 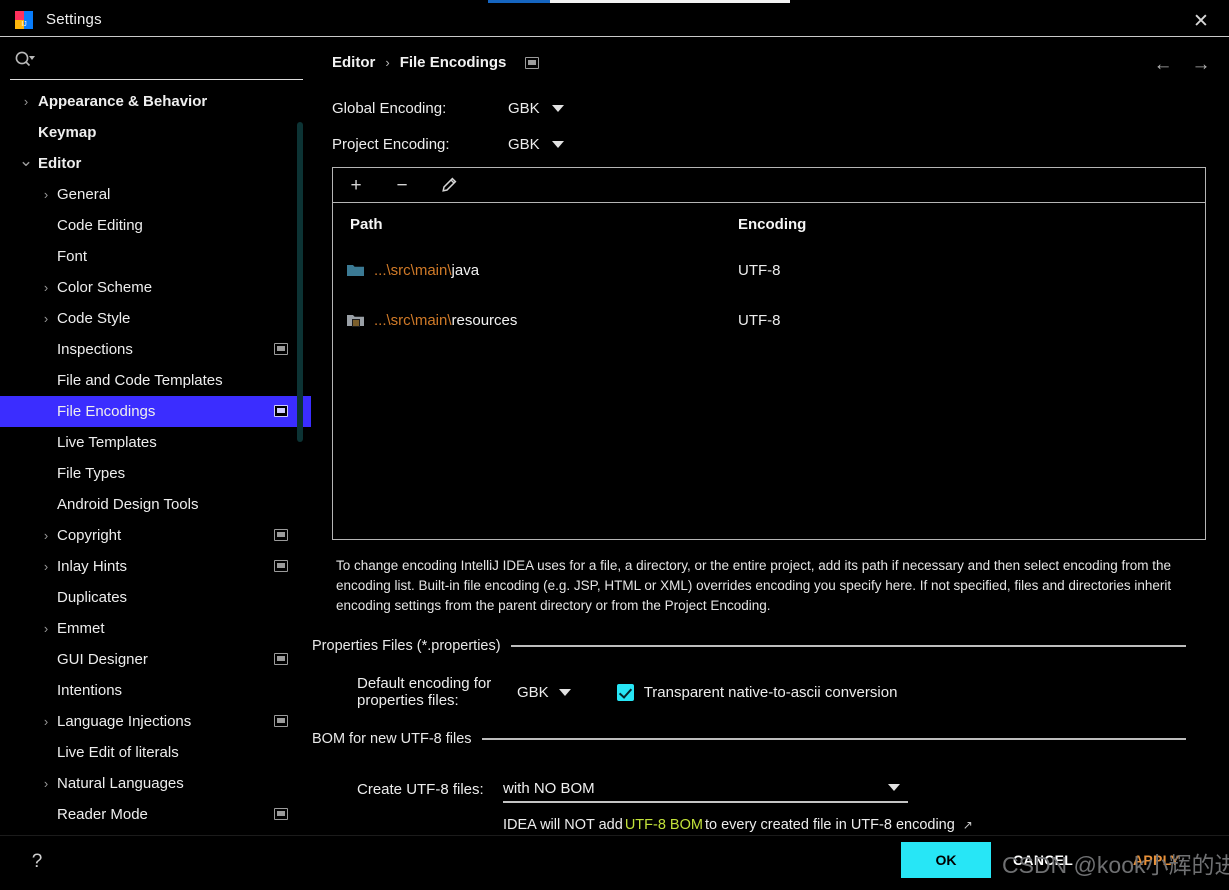 What do you see at coordinates (402, 185) in the screenshot?
I see `remove-mapping-button: −` at bounding box center [402, 185].